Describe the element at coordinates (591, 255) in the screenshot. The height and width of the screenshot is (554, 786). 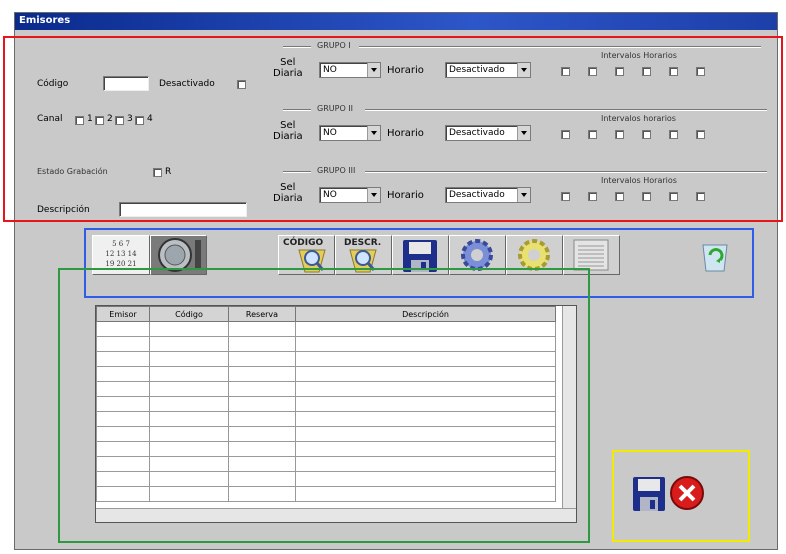
I see `list-button` at that location.